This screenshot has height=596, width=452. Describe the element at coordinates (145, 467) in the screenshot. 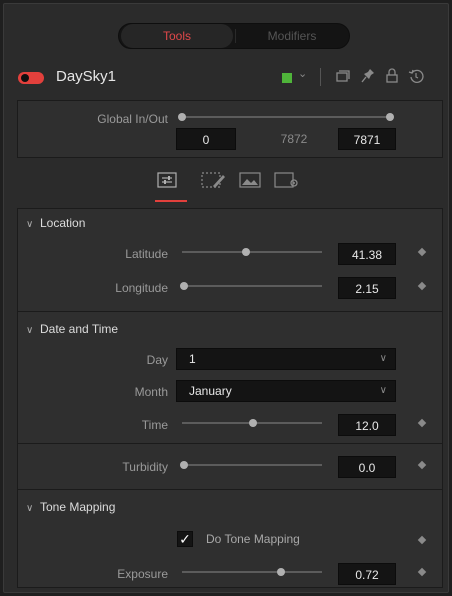

I see `turbidity-label: Turbidity` at that location.